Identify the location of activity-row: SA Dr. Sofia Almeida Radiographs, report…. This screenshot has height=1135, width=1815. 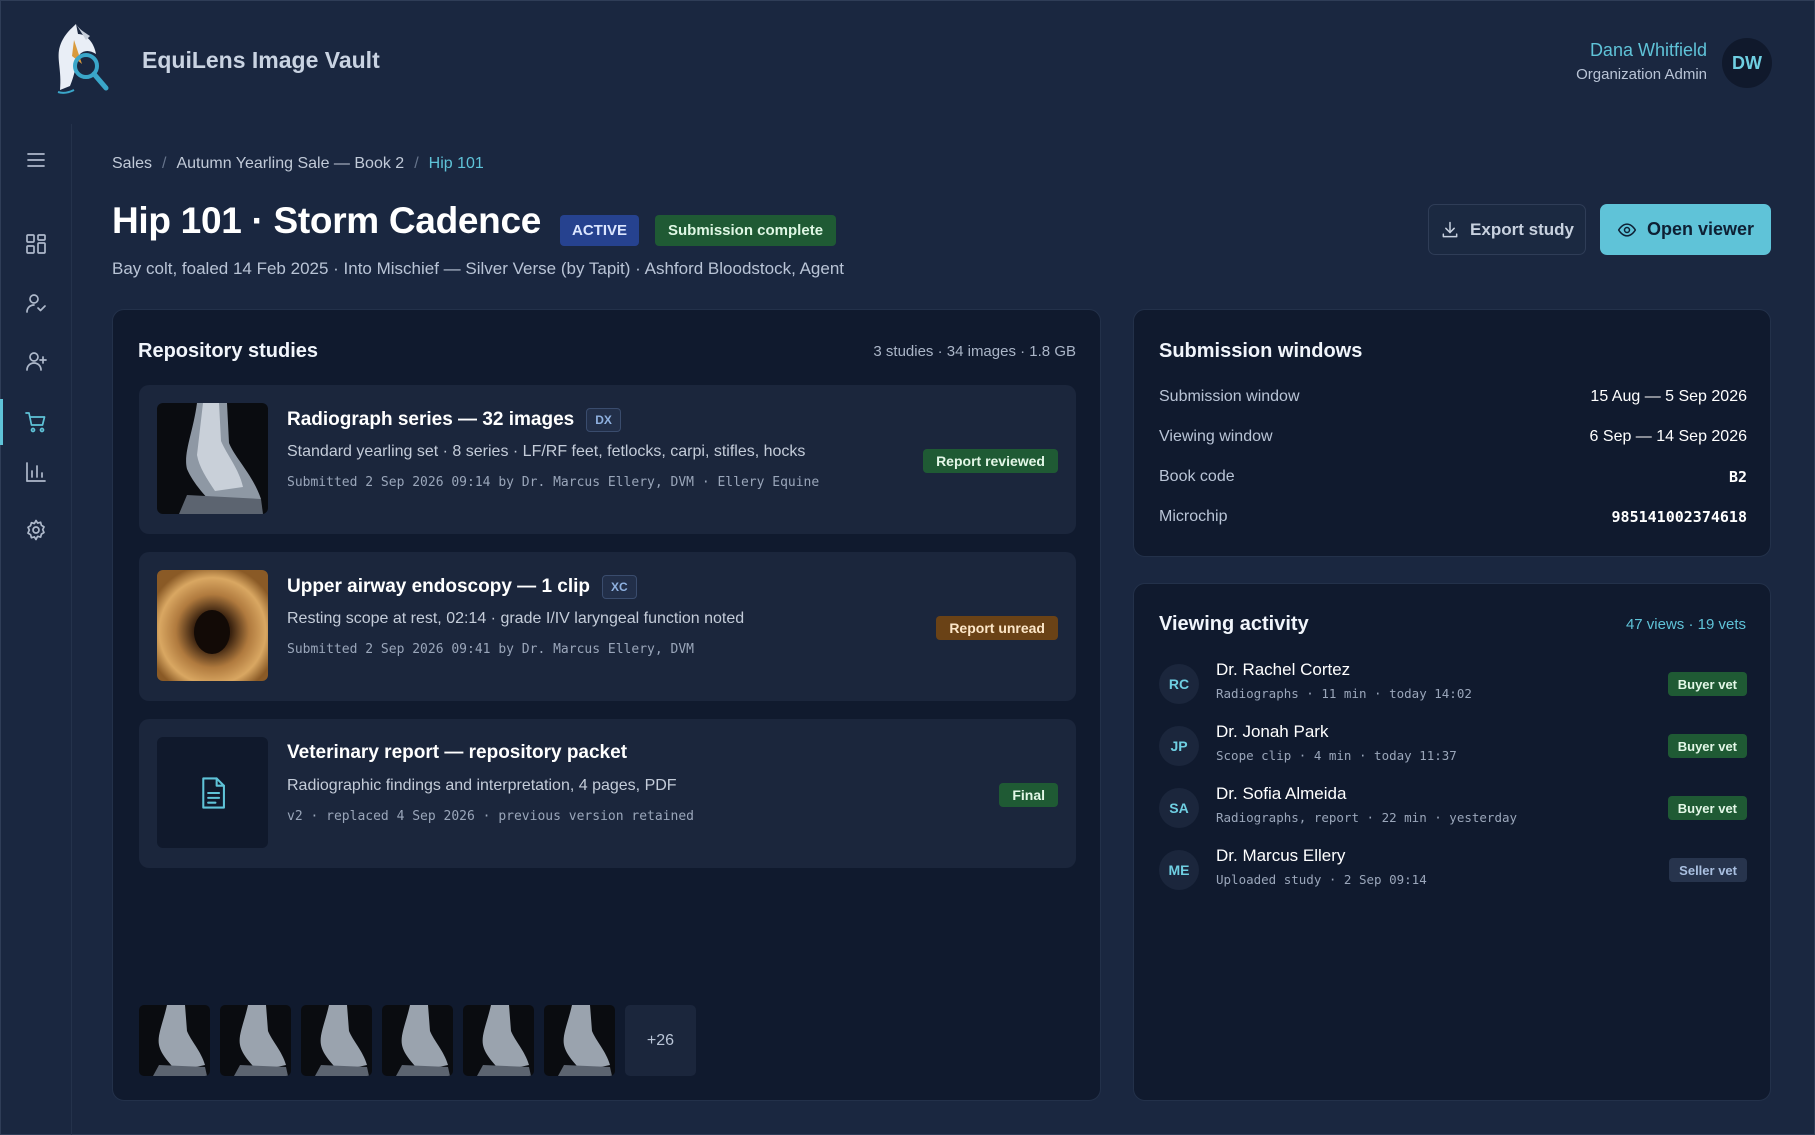
(1453, 807).